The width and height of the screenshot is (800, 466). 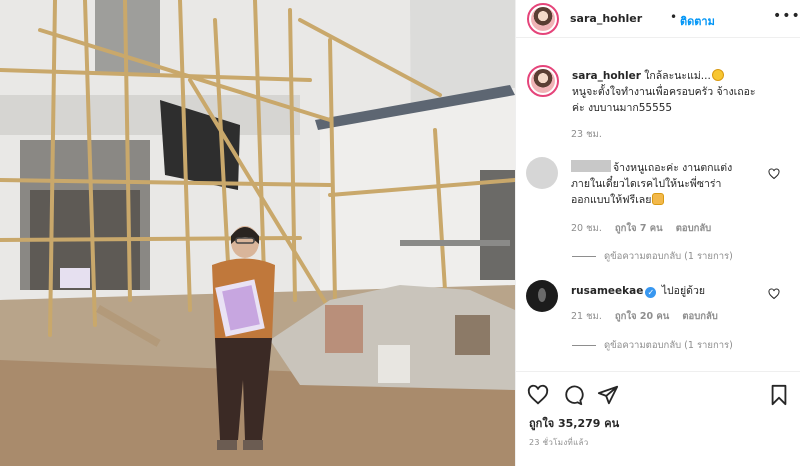 I want to click on rusameekae-avatar, so click(x=542, y=296).